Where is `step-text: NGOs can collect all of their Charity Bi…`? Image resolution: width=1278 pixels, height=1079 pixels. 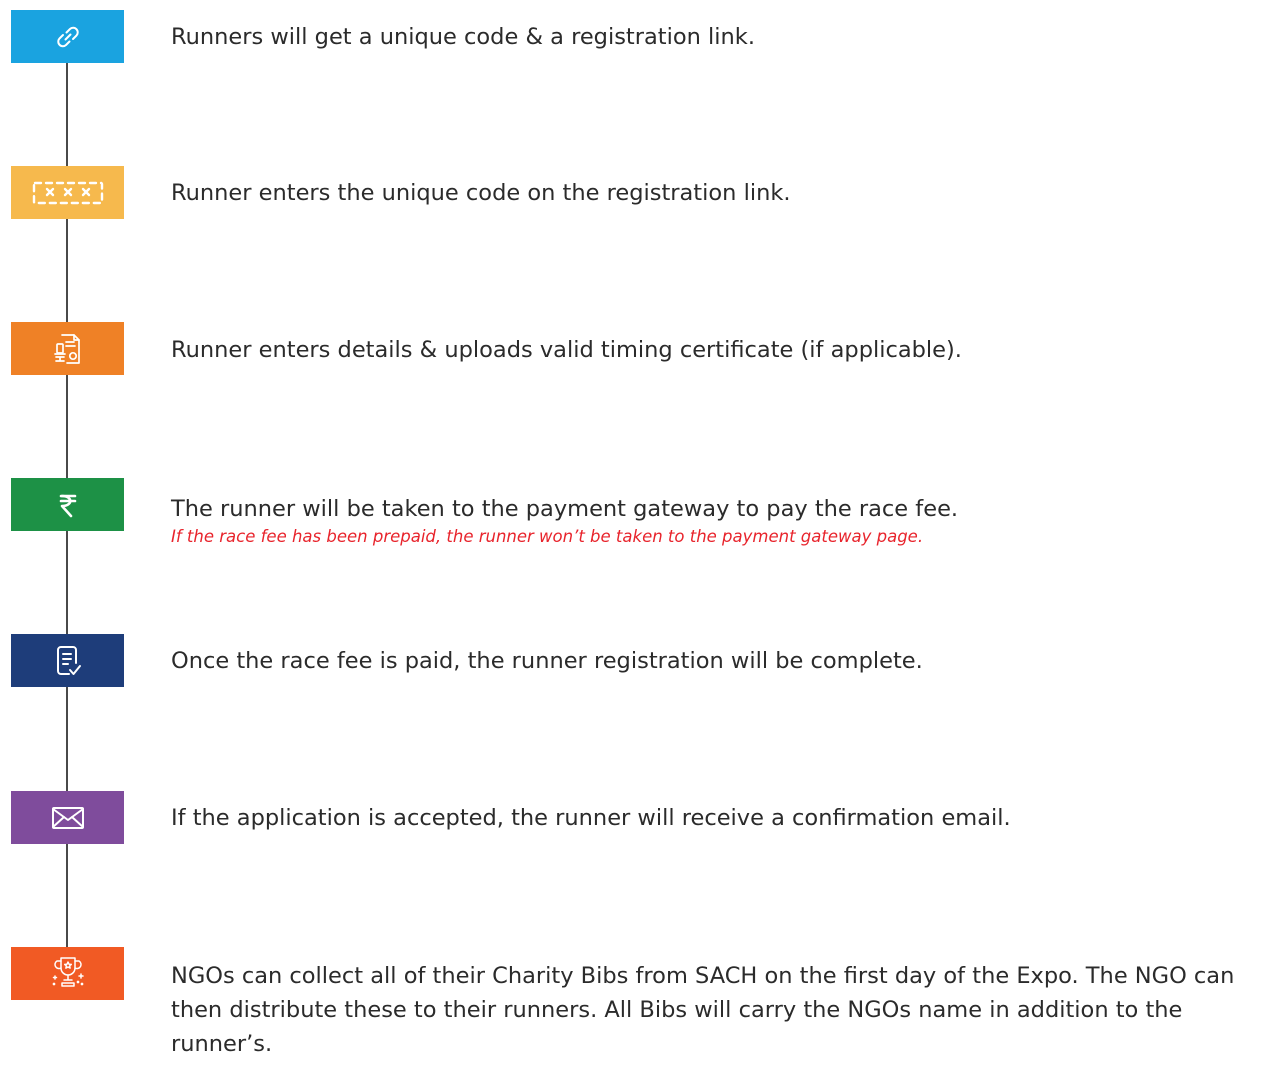
step-text: NGOs can collect all of their Charity Bi… is located at coordinates (721, 1010).